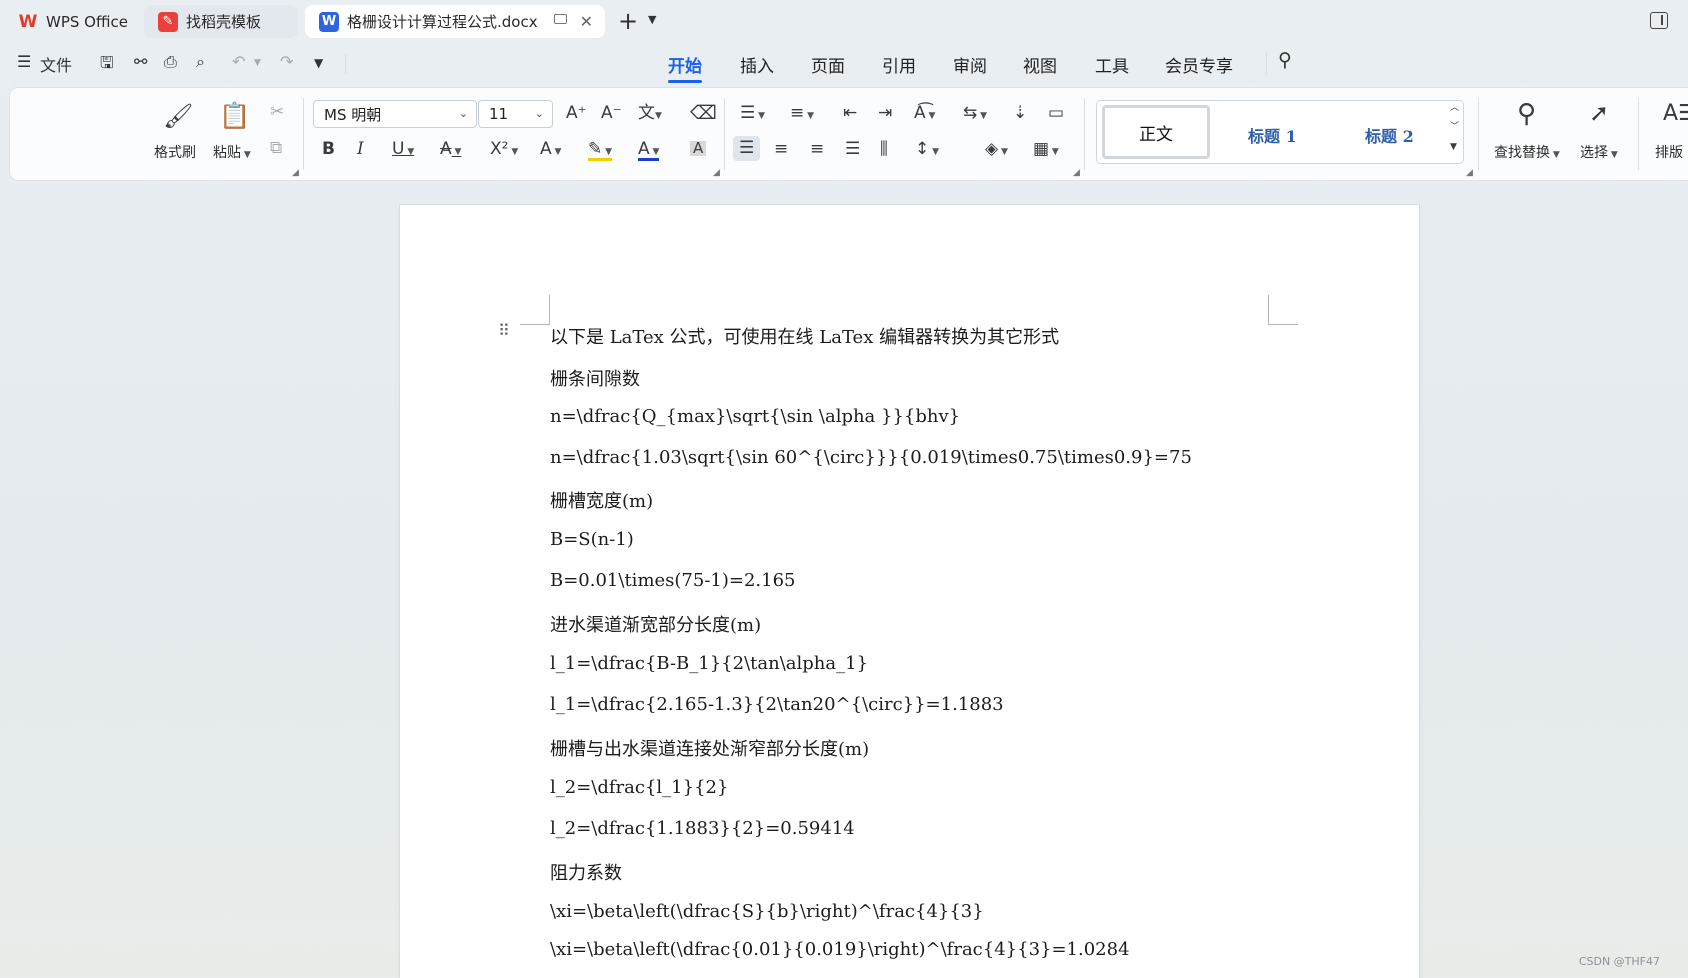 This screenshot has width=1688, height=978. Describe the element at coordinates (234, 115) in the screenshot. I see `paste-icon: 📋` at that location.